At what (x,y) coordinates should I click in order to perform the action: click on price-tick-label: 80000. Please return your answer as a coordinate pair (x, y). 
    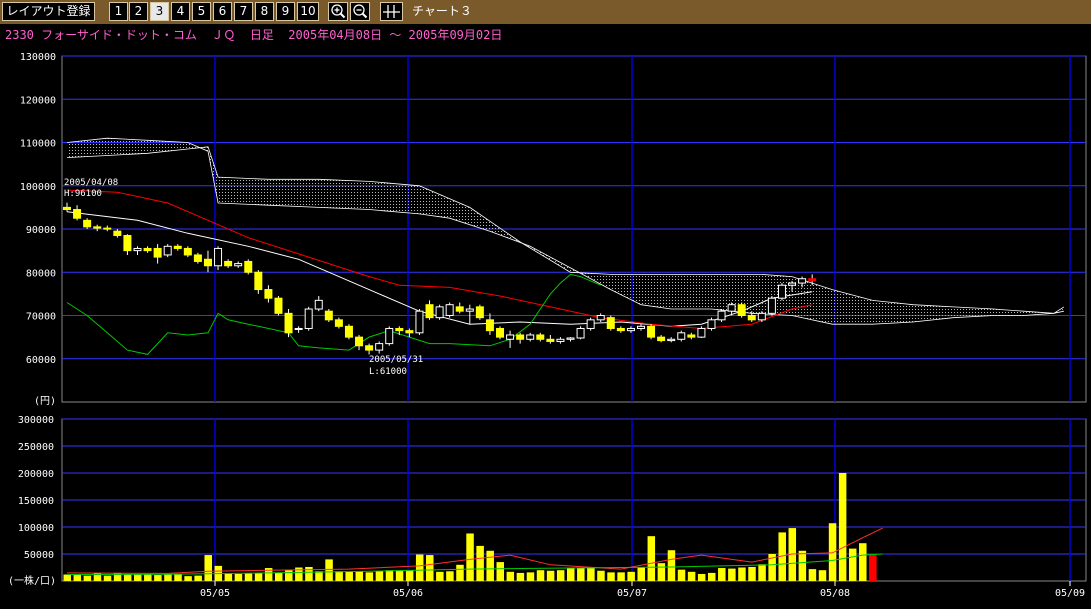
    Looking at the image, I should click on (41, 273).